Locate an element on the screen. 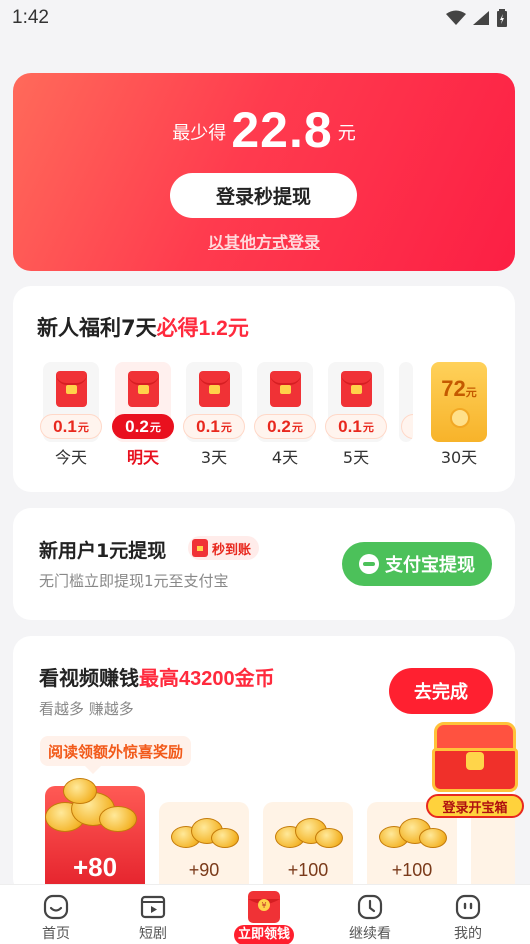 Image resolution: width=530 pixels, height=944 pixels. day-label: 明天 is located at coordinates (142, 457).